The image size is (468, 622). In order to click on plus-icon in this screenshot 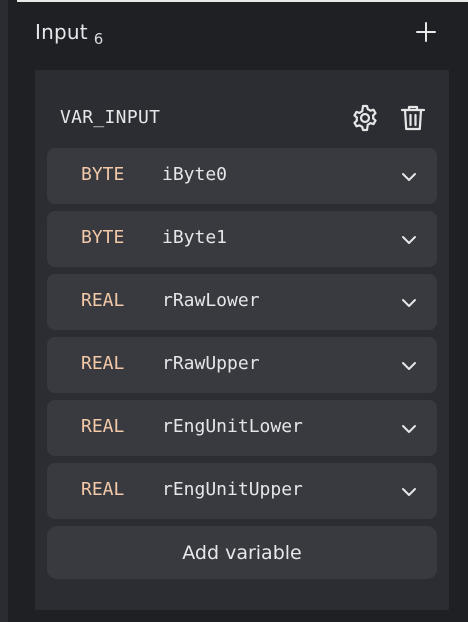, I will do `click(426, 32)`.